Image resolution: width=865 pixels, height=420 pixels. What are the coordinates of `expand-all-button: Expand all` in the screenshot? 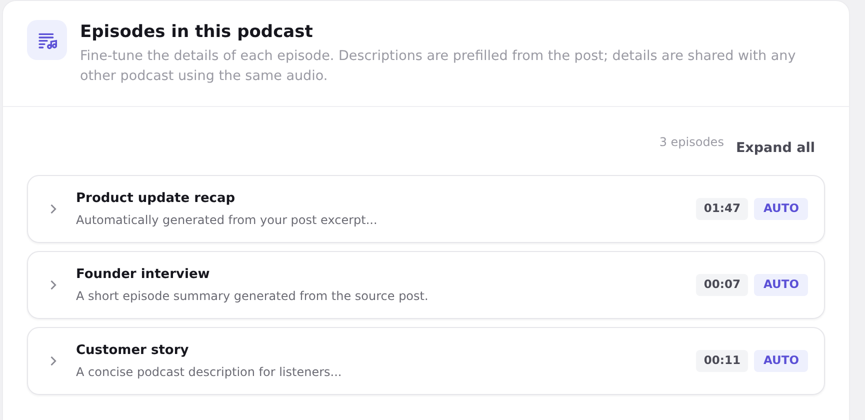 It's located at (775, 148).